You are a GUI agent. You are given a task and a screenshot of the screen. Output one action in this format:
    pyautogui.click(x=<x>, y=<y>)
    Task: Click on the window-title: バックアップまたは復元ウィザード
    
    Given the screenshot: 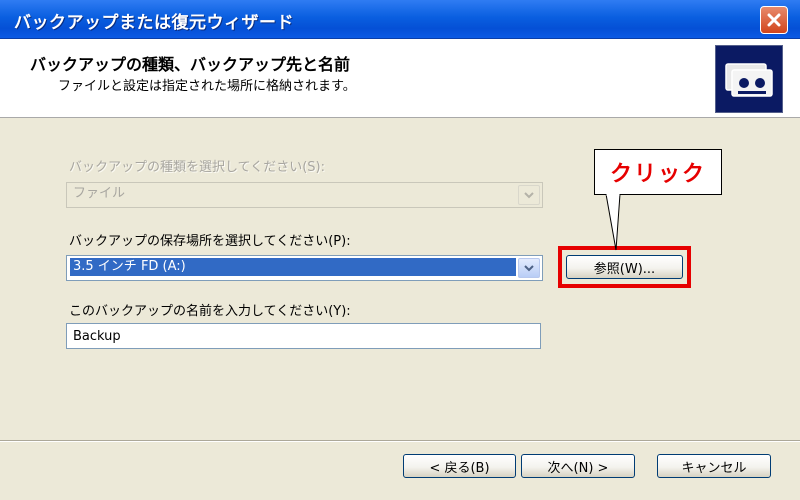 What is the action you would take?
    pyautogui.click(x=154, y=23)
    